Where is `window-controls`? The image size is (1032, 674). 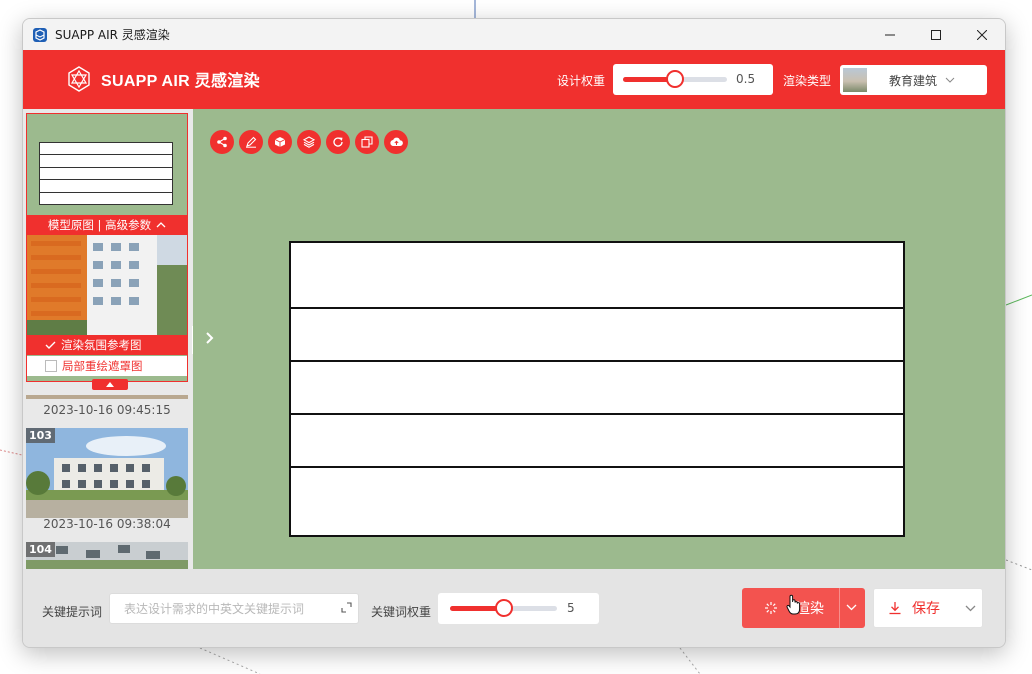 window-controls is located at coordinates (936, 34).